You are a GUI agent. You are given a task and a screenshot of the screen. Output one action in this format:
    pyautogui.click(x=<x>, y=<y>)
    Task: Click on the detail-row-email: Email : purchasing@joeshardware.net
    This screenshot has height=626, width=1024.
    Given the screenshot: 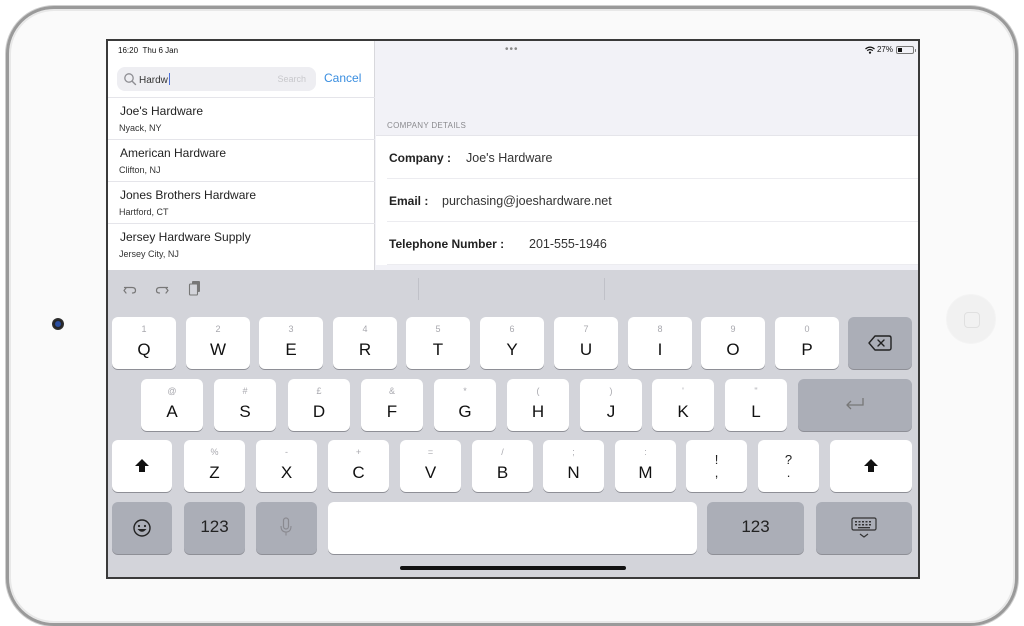 What is the action you would take?
    pyautogui.click(x=652, y=200)
    